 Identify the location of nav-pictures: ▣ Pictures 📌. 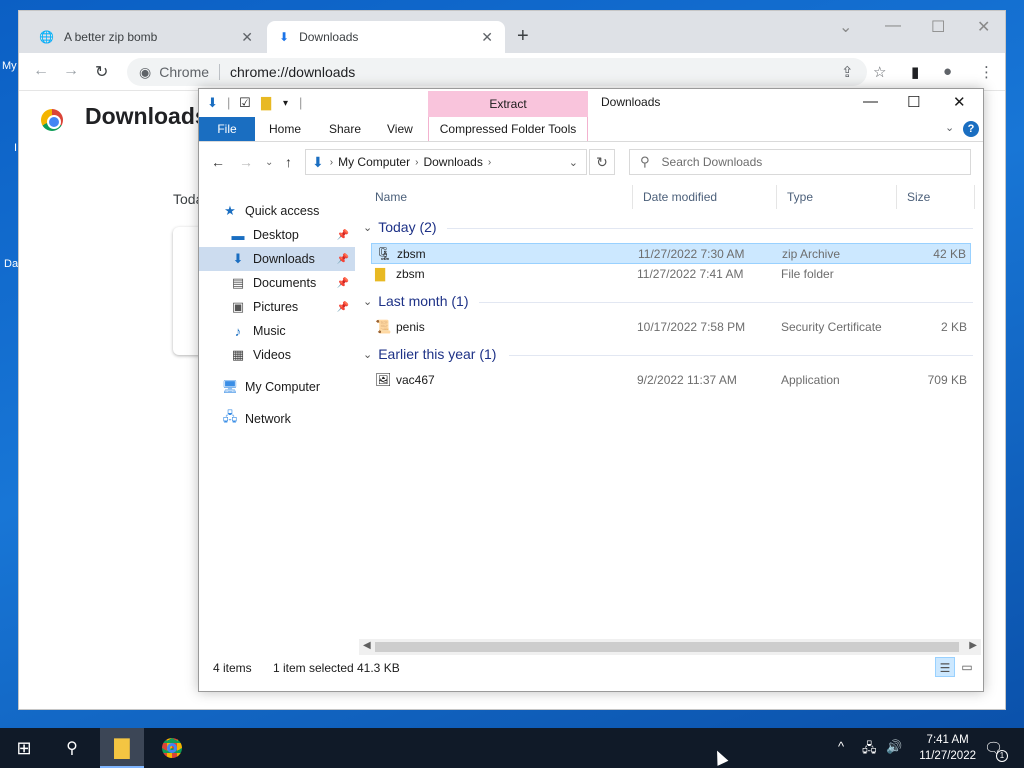
(277, 307).